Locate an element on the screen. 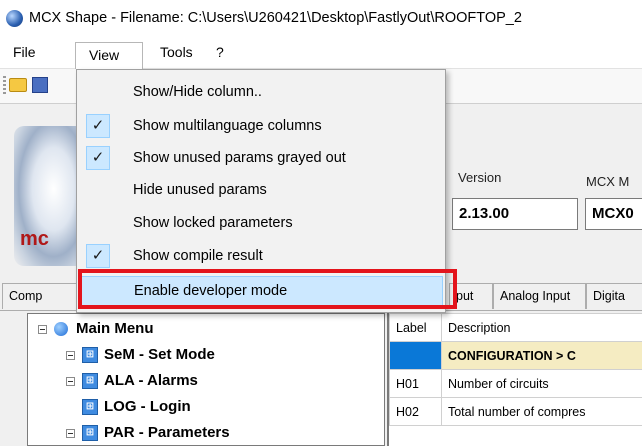 The width and height of the screenshot is (642, 446). grid-cell-description: Number of circuits is located at coordinates (541, 383).